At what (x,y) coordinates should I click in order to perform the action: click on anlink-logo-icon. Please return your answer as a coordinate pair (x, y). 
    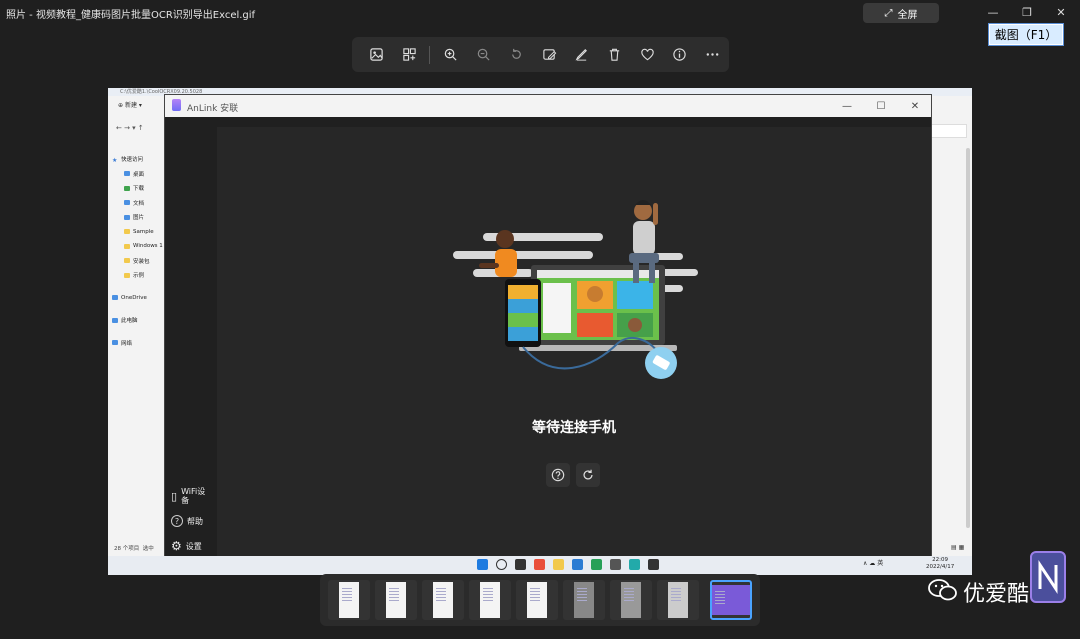
    Looking at the image, I should click on (176, 105).